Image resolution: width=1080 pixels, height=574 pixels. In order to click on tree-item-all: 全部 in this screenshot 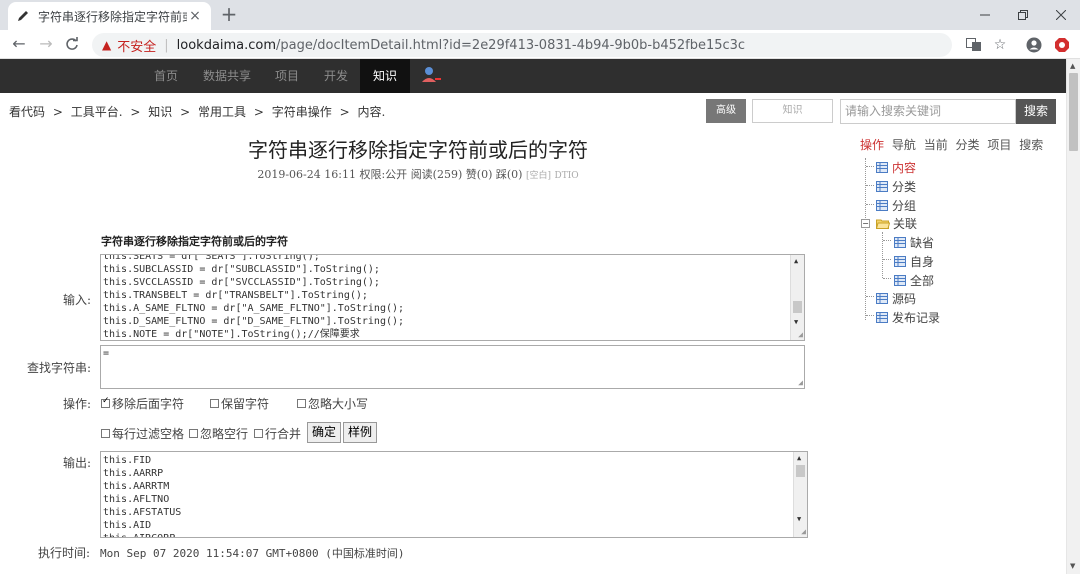, I will do `click(914, 280)`.